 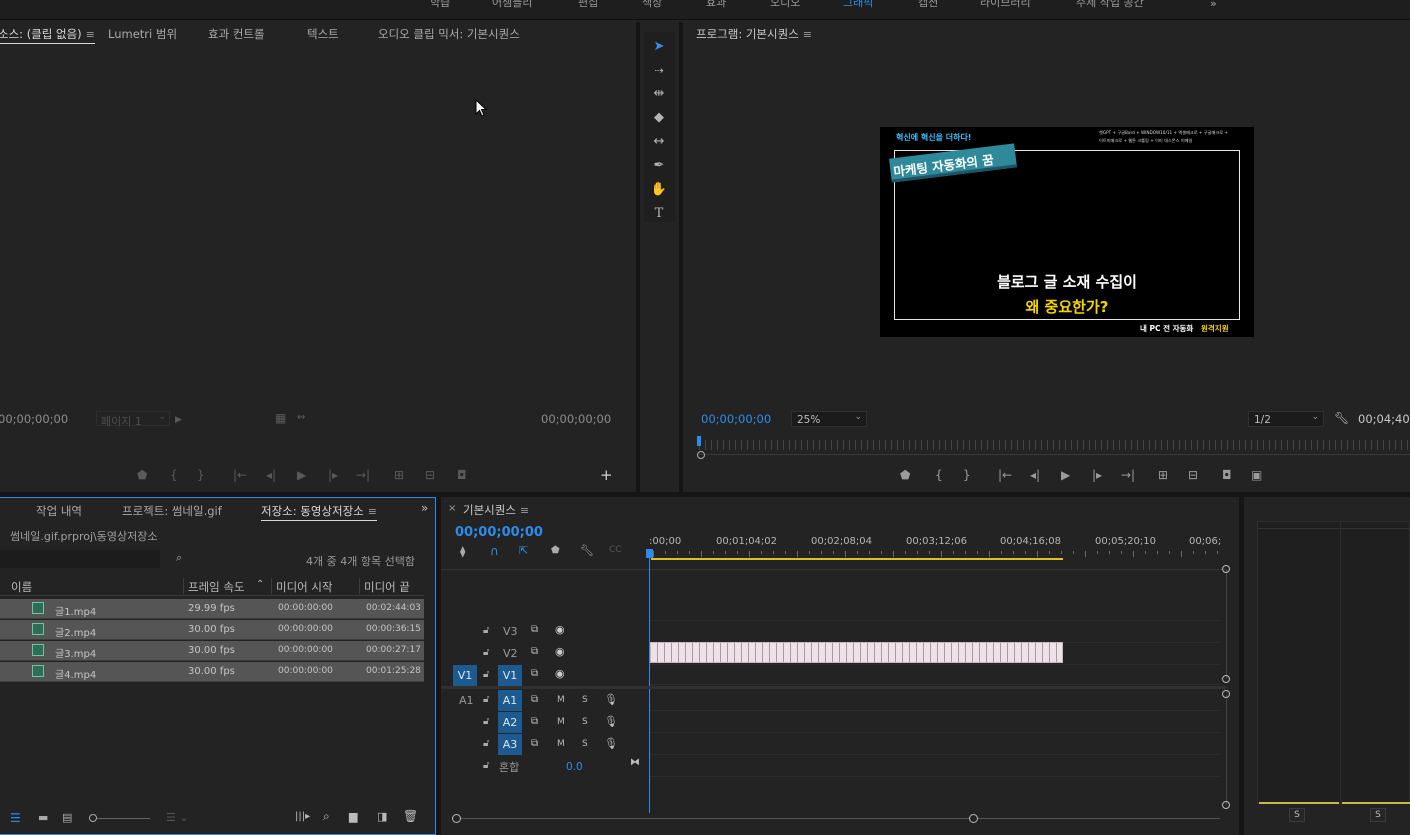 I want to click on tab-effect-controls: 효과 컨트롤, so click(x=236, y=34).